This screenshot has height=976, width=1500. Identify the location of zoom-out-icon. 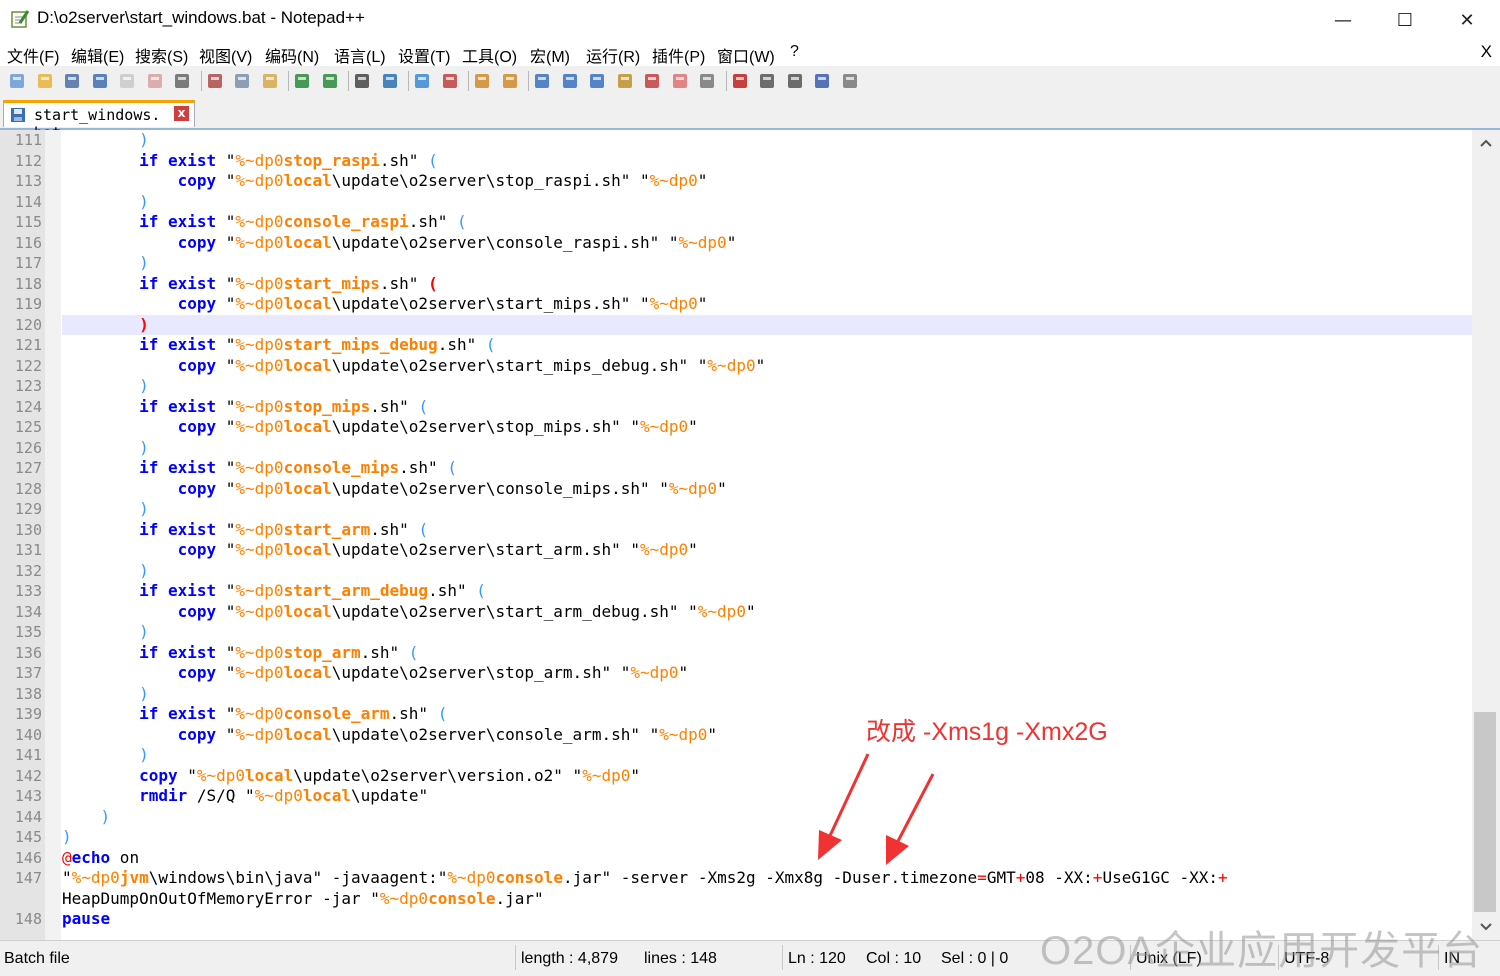
(450, 81).